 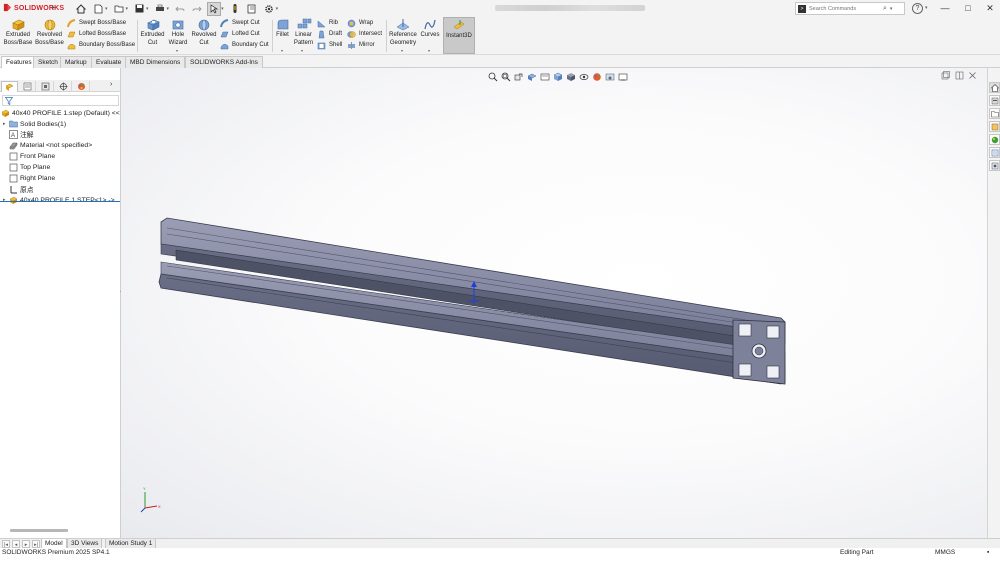 I want to click on curves-button: Curves, so click(x=430, y=29).